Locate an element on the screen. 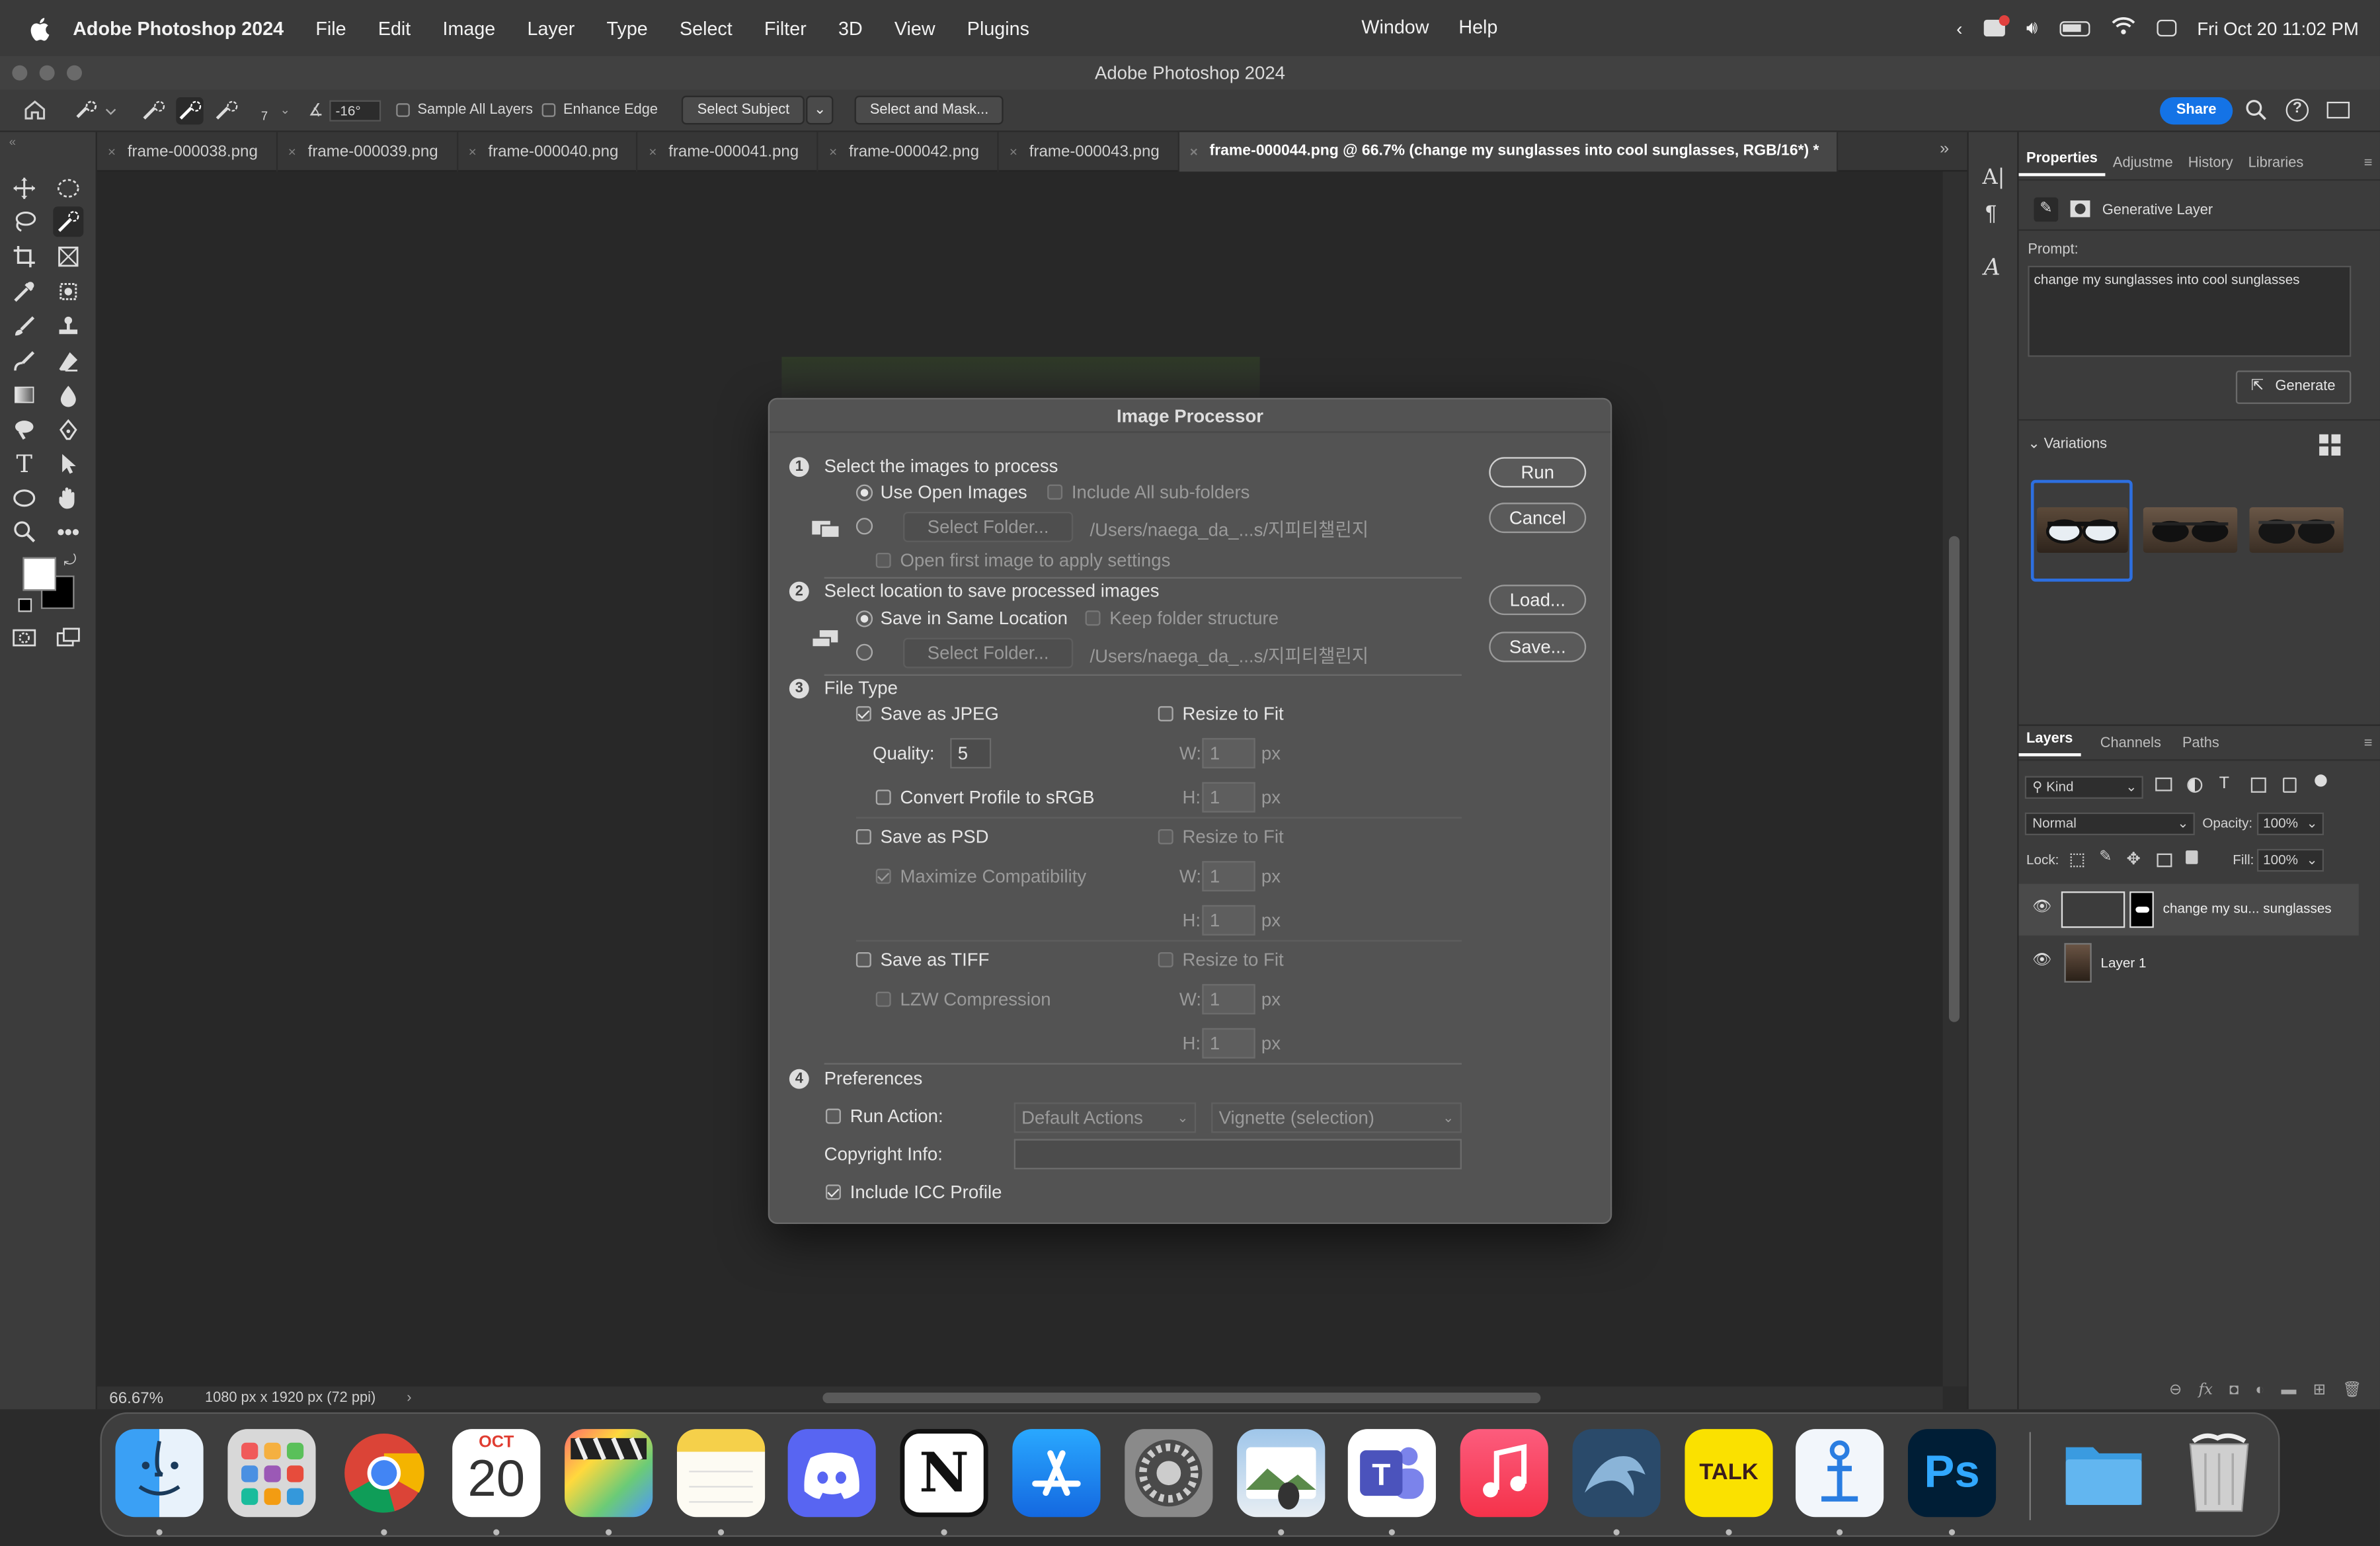 The height and width of the screenshot is (1546, 2380). eraser-tool-icon is located at coordinates (68, 361).